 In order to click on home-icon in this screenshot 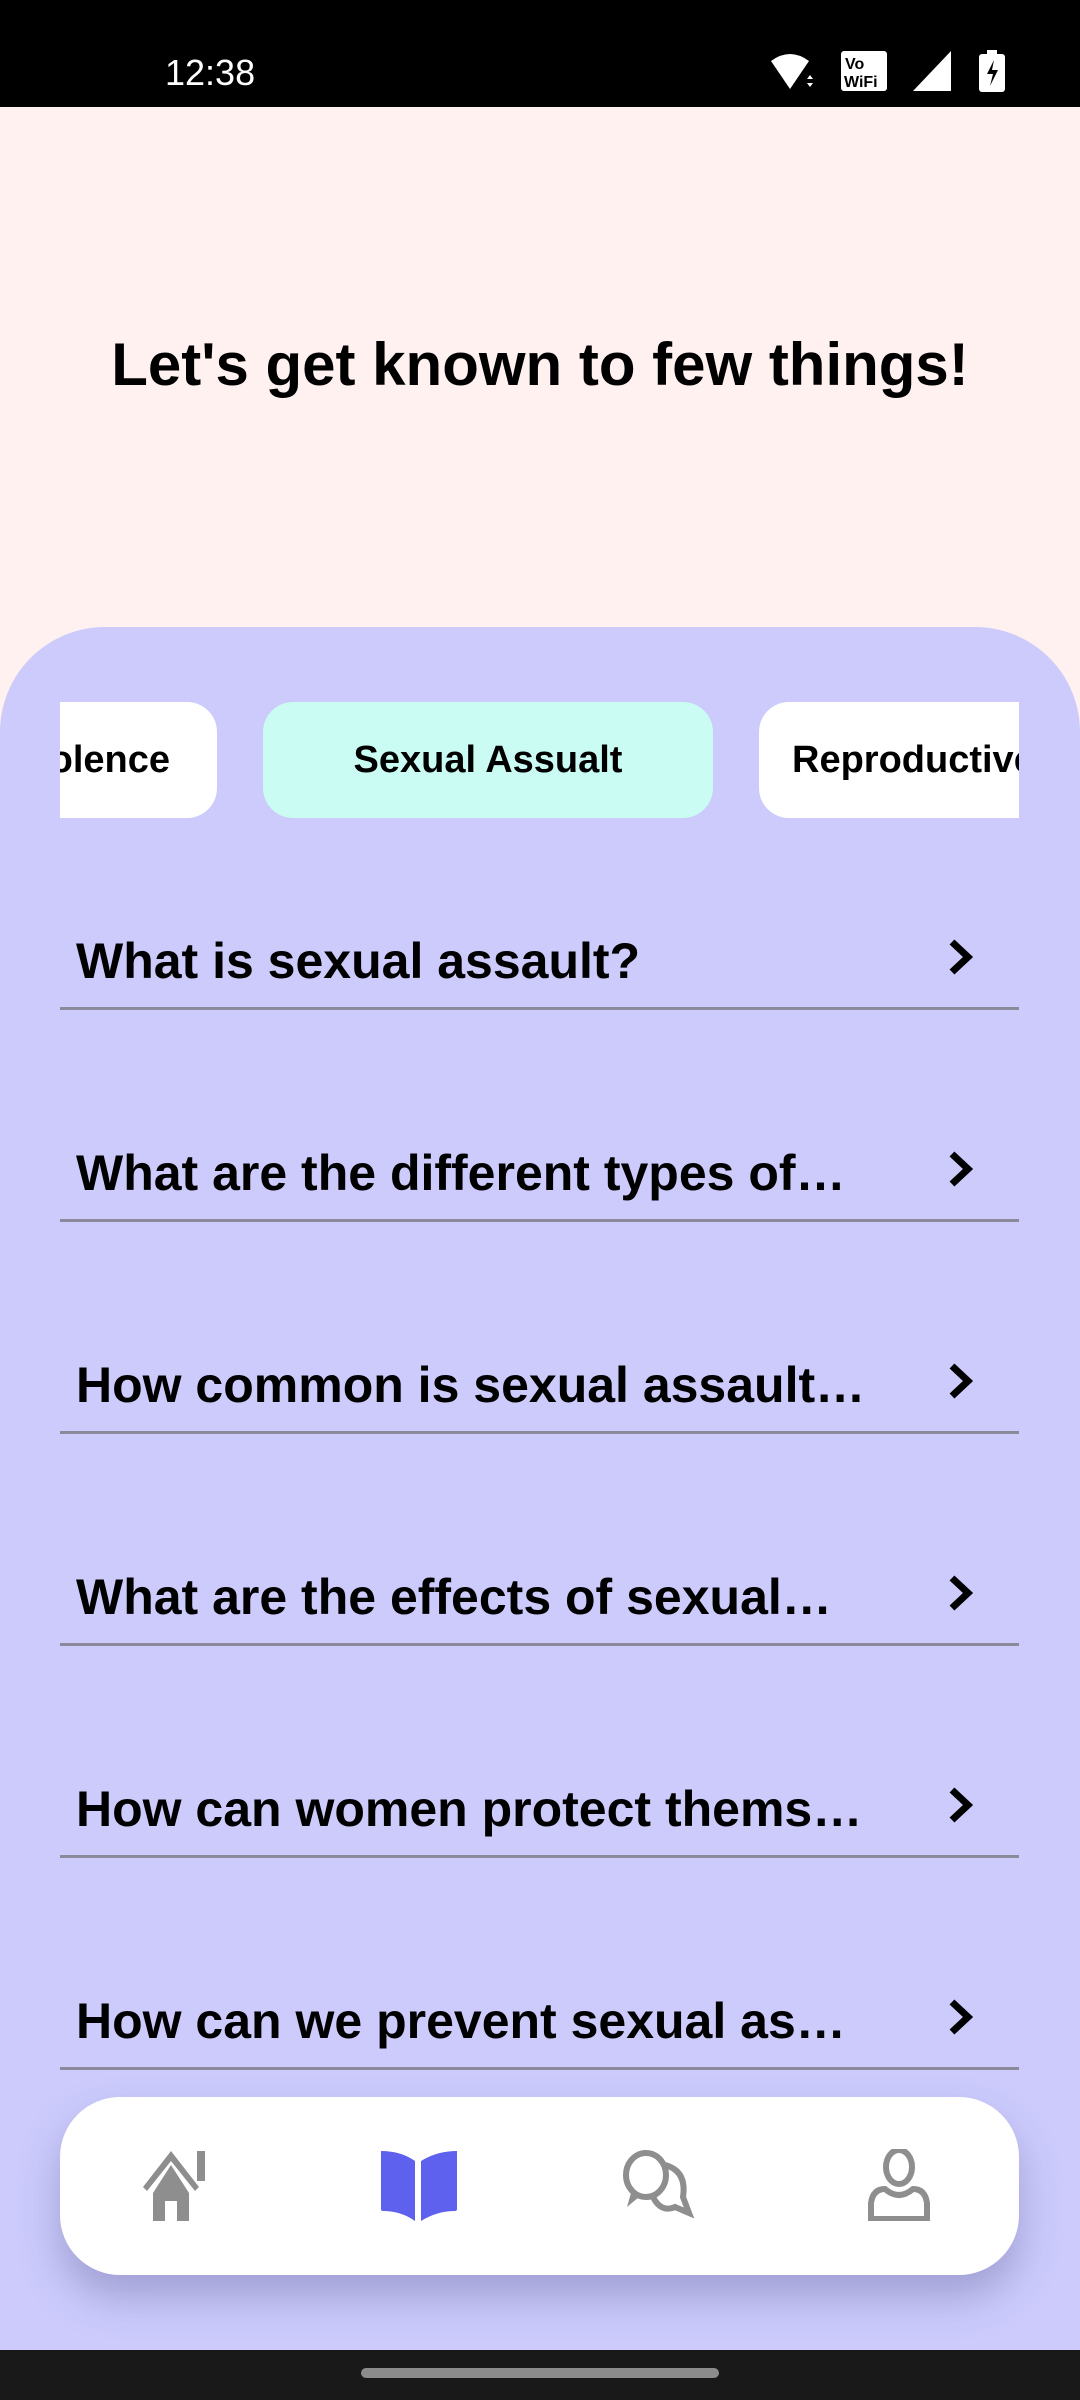, I will do `click(179, 2185)`.